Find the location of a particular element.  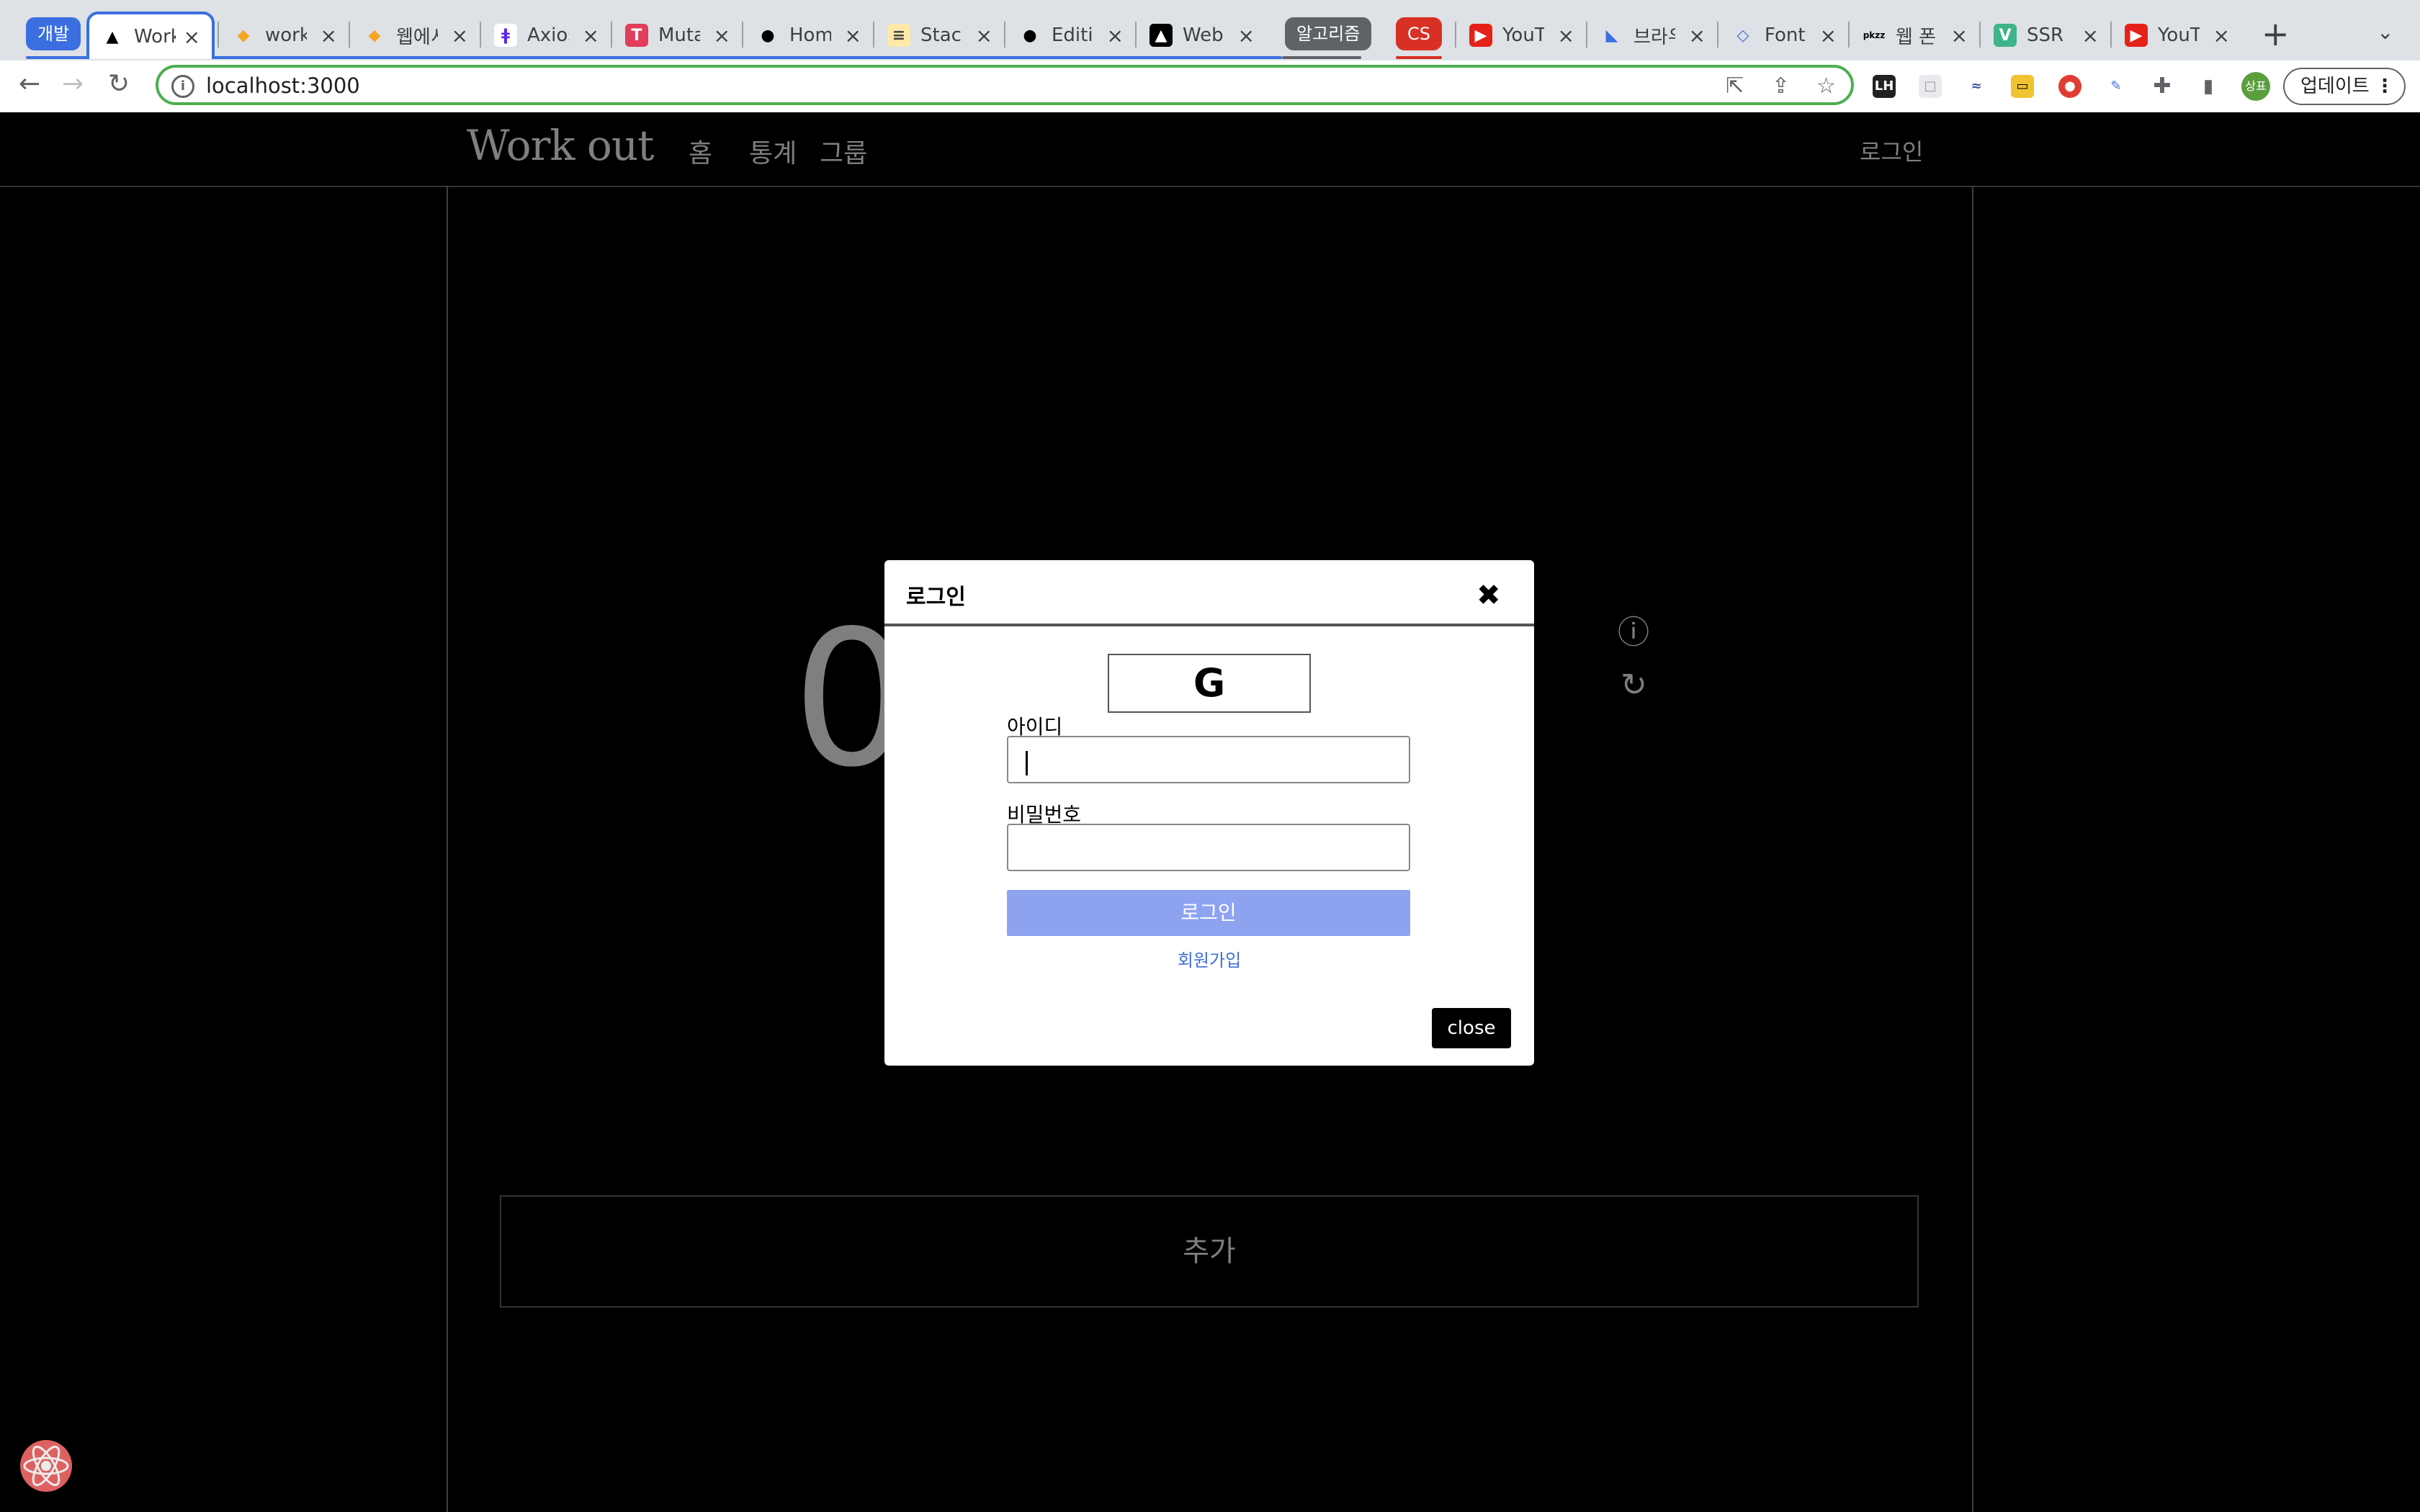

bookmark-star-icon: ☆ is located at coordinates (1826, 86).